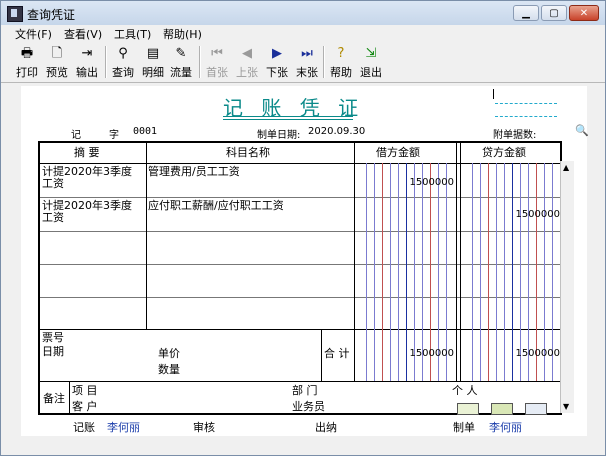  I want to click on help-icon: ?, so click(341, 53).